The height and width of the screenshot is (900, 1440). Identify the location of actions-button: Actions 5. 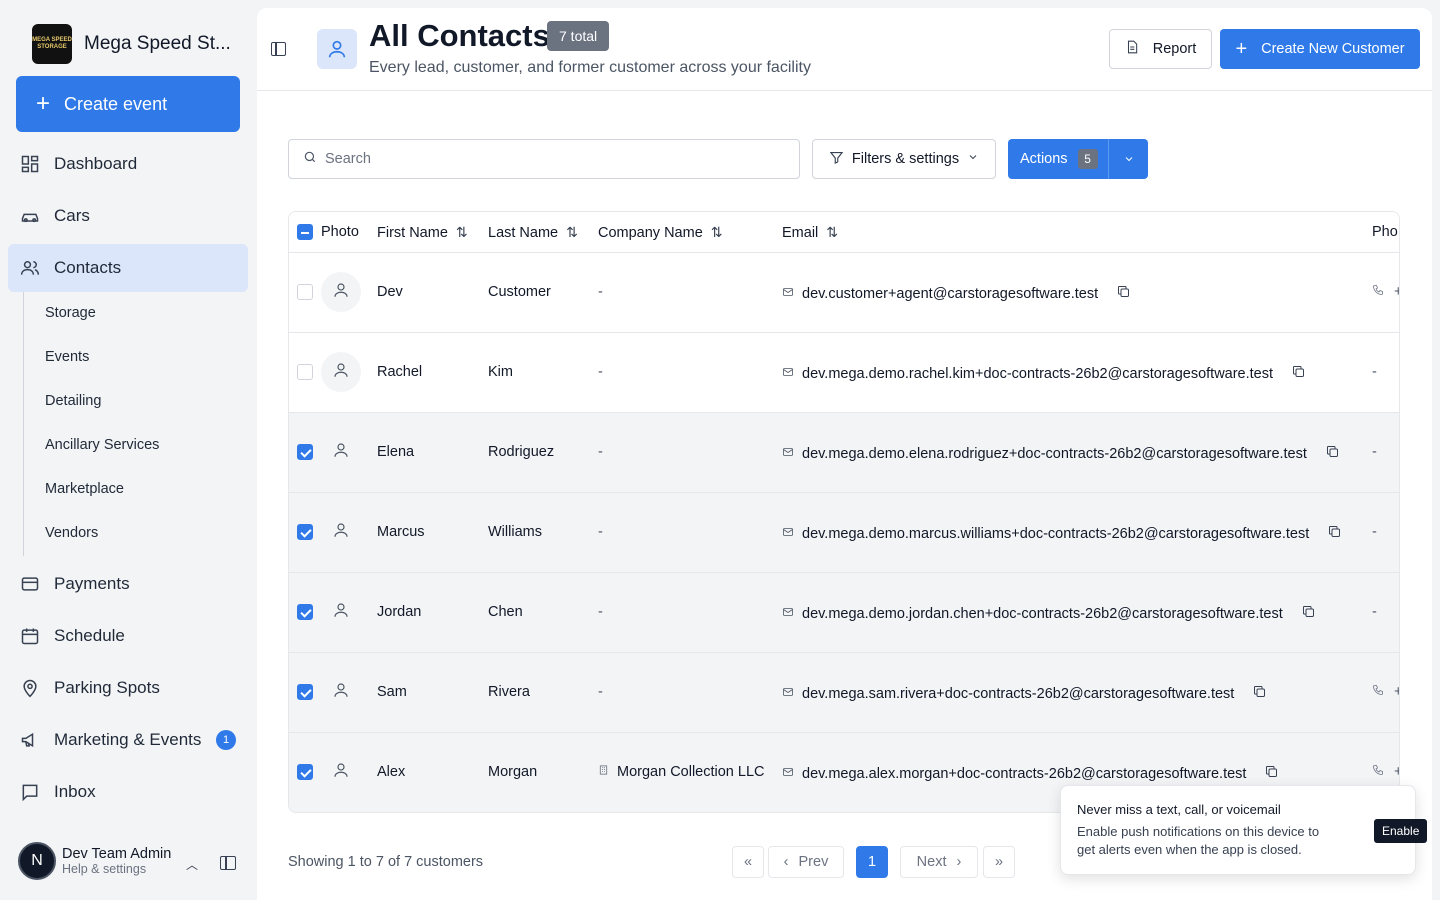
(1078, 159).